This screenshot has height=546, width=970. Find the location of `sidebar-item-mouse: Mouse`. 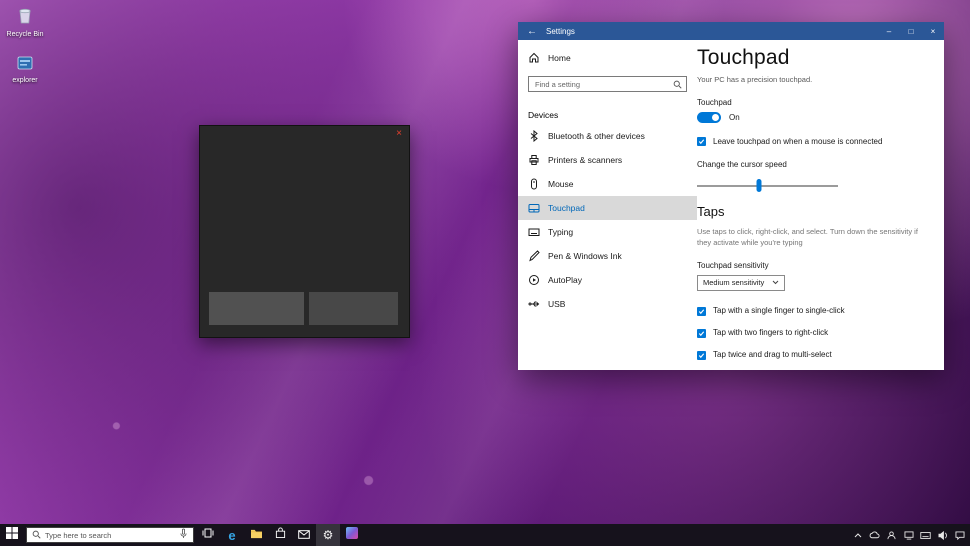

sidebar-item-mouse: Mouse is located at coordinates (607, 184).